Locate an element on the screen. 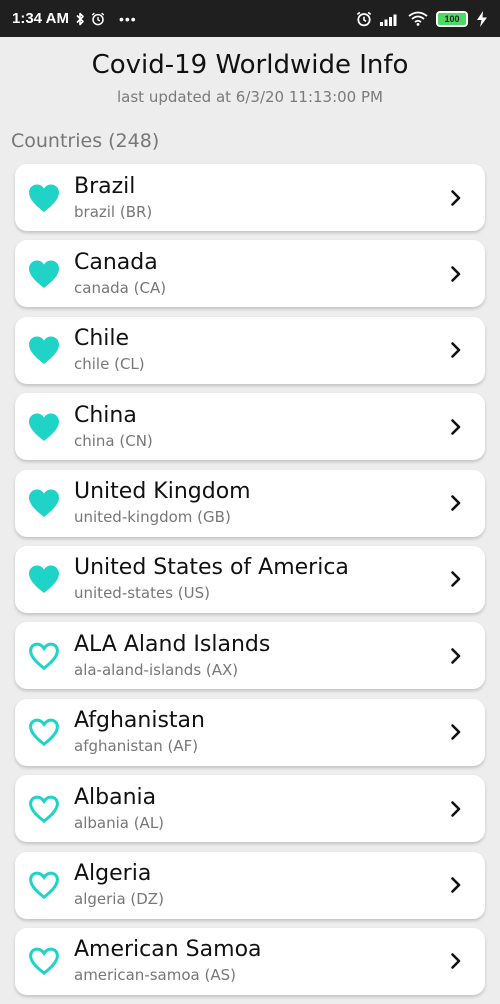 This screenshot has height=1004, width=500. country-slug: afghanistan (AF) is located at coordinates (136, 746).